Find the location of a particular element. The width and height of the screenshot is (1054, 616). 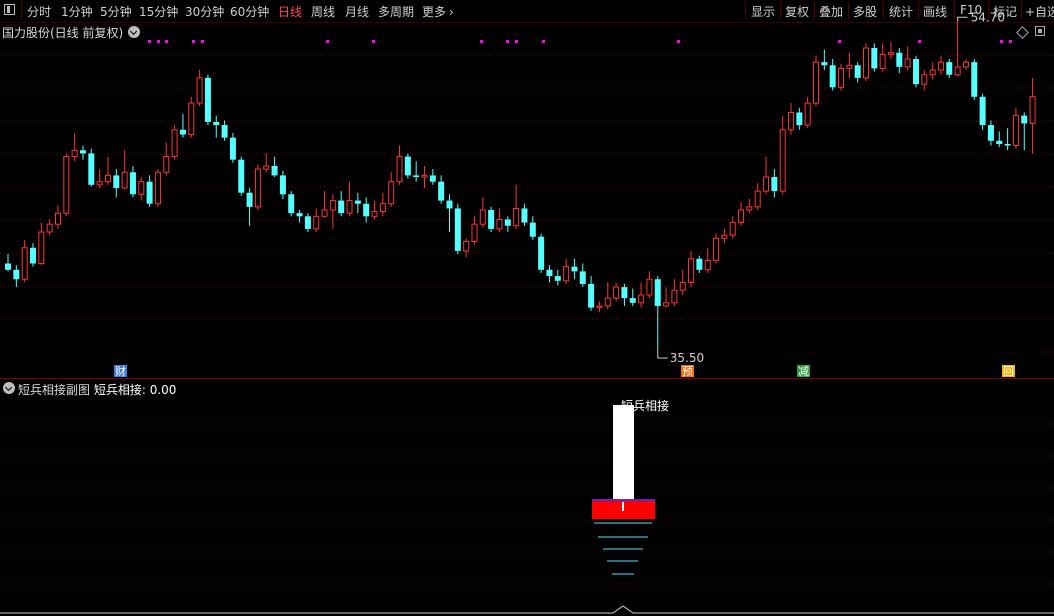

indicator-name: 短兵相接 is located at coordinates (117, 390).